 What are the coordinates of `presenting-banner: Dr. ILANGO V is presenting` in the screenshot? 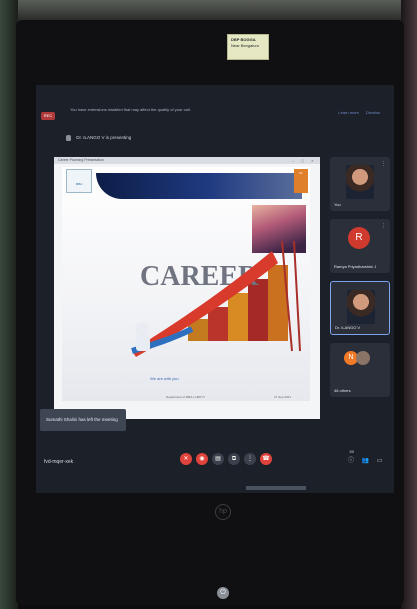 It's located at (98, 138).